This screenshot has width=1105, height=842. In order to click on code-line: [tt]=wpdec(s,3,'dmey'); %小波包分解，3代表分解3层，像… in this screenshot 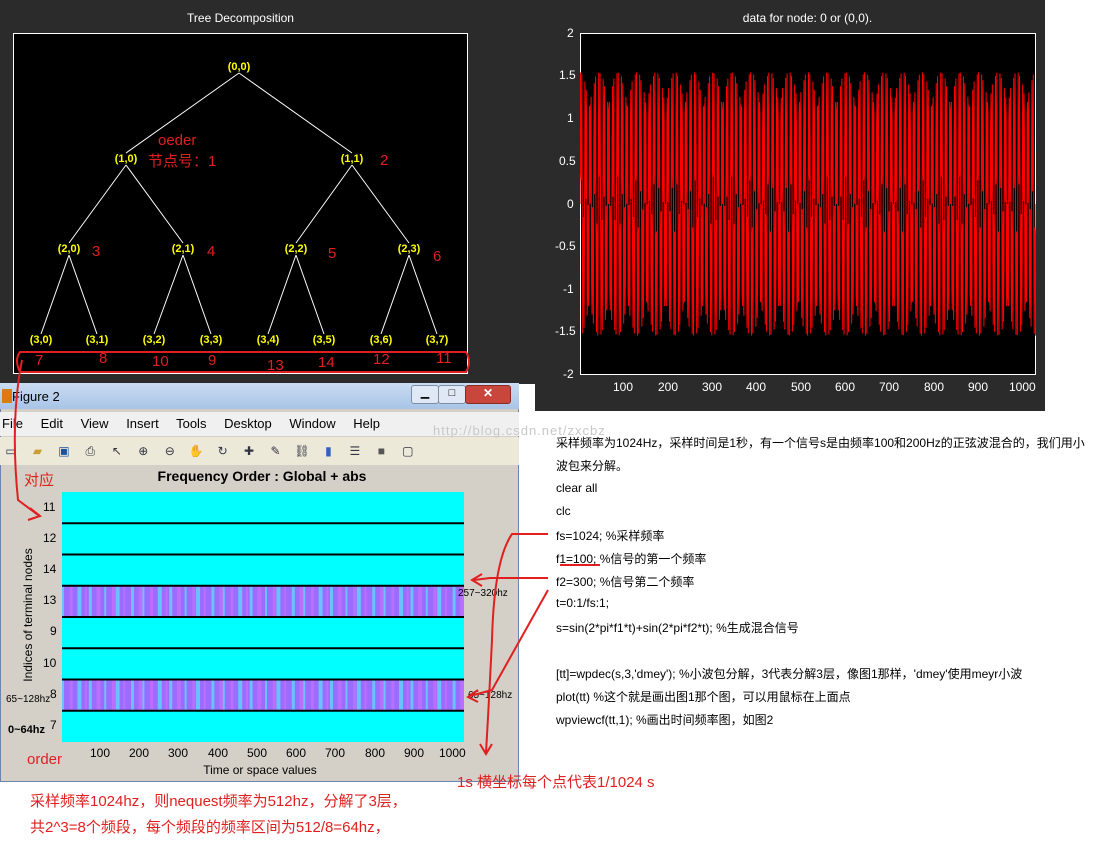, I will do `click(789, 674)`.